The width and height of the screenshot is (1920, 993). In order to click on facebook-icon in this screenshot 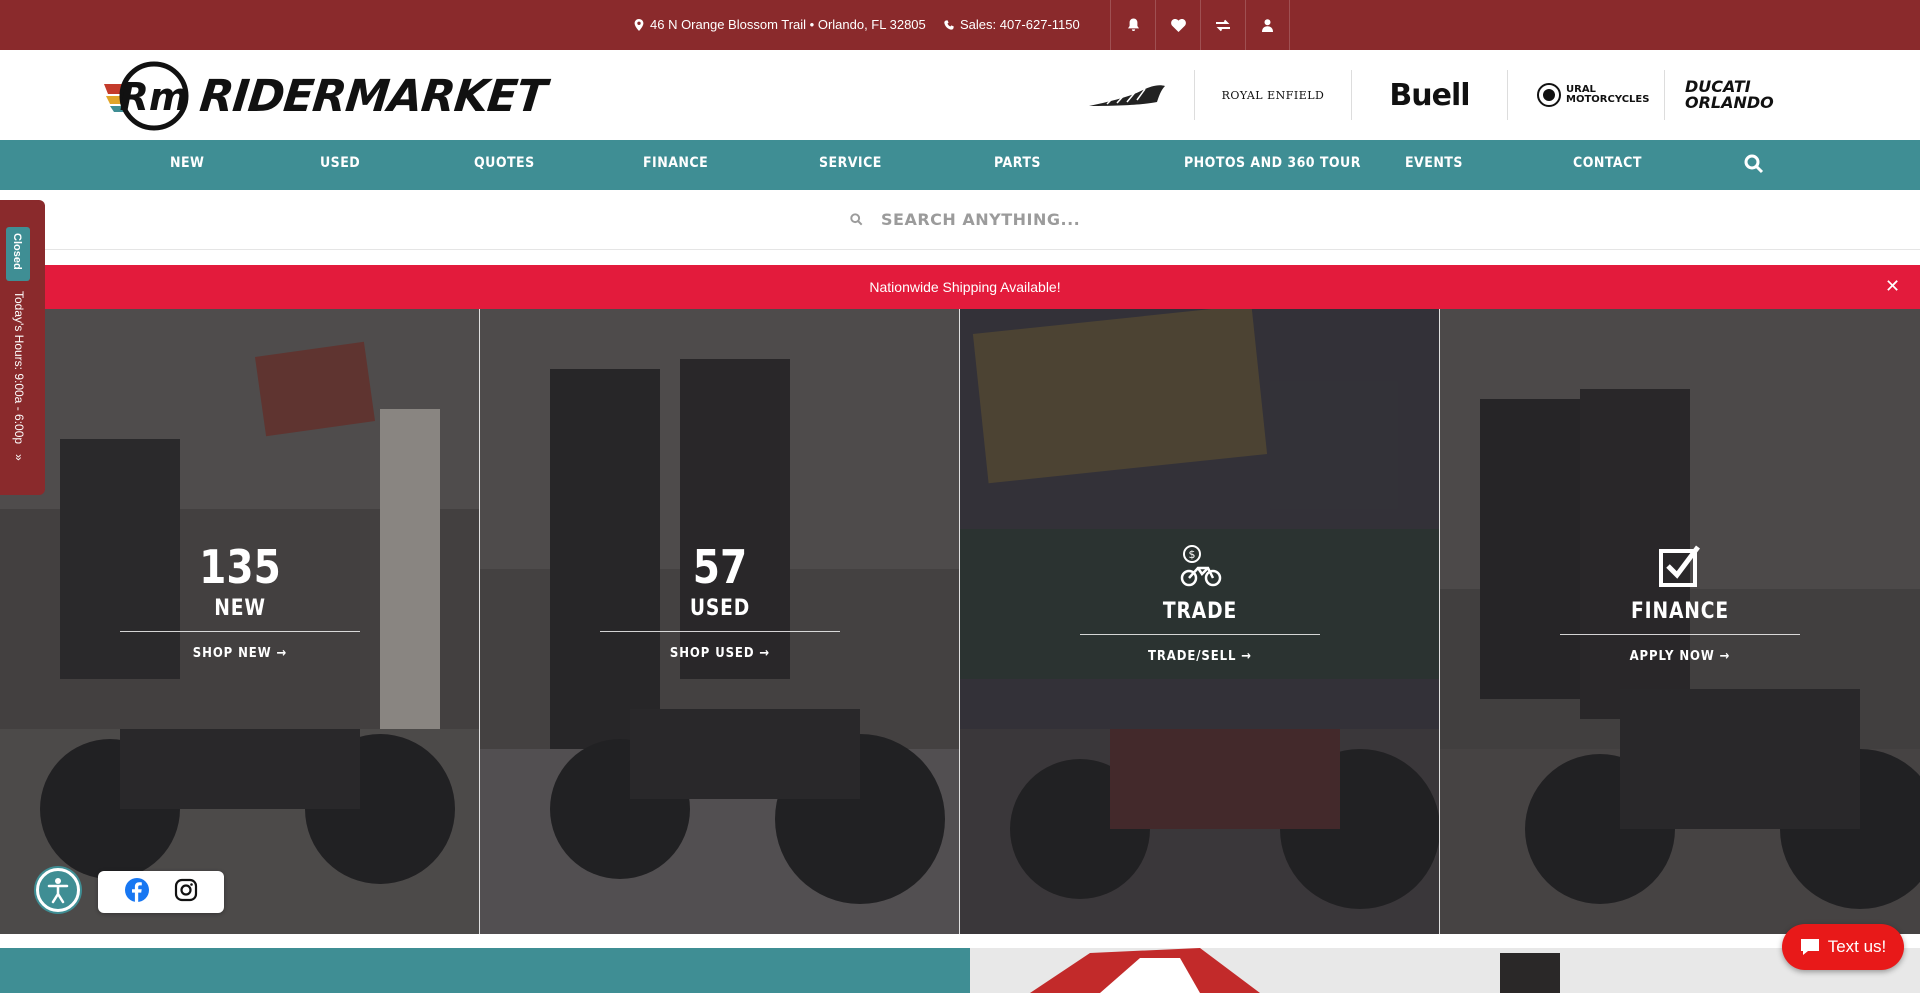, I will do `click(136, 889)`.